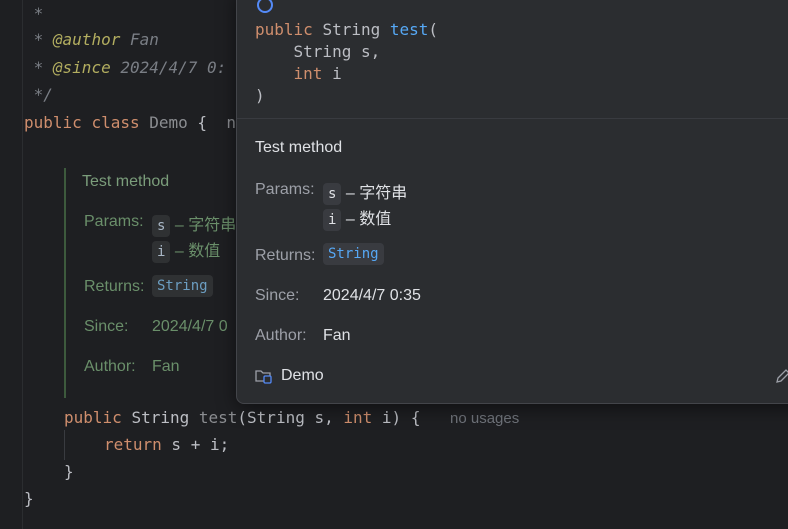 Image resolution: width=788 pixels, height=529 pixels. I want to click on rendered-doc-param1: s – 字符串, so click(194, 224).